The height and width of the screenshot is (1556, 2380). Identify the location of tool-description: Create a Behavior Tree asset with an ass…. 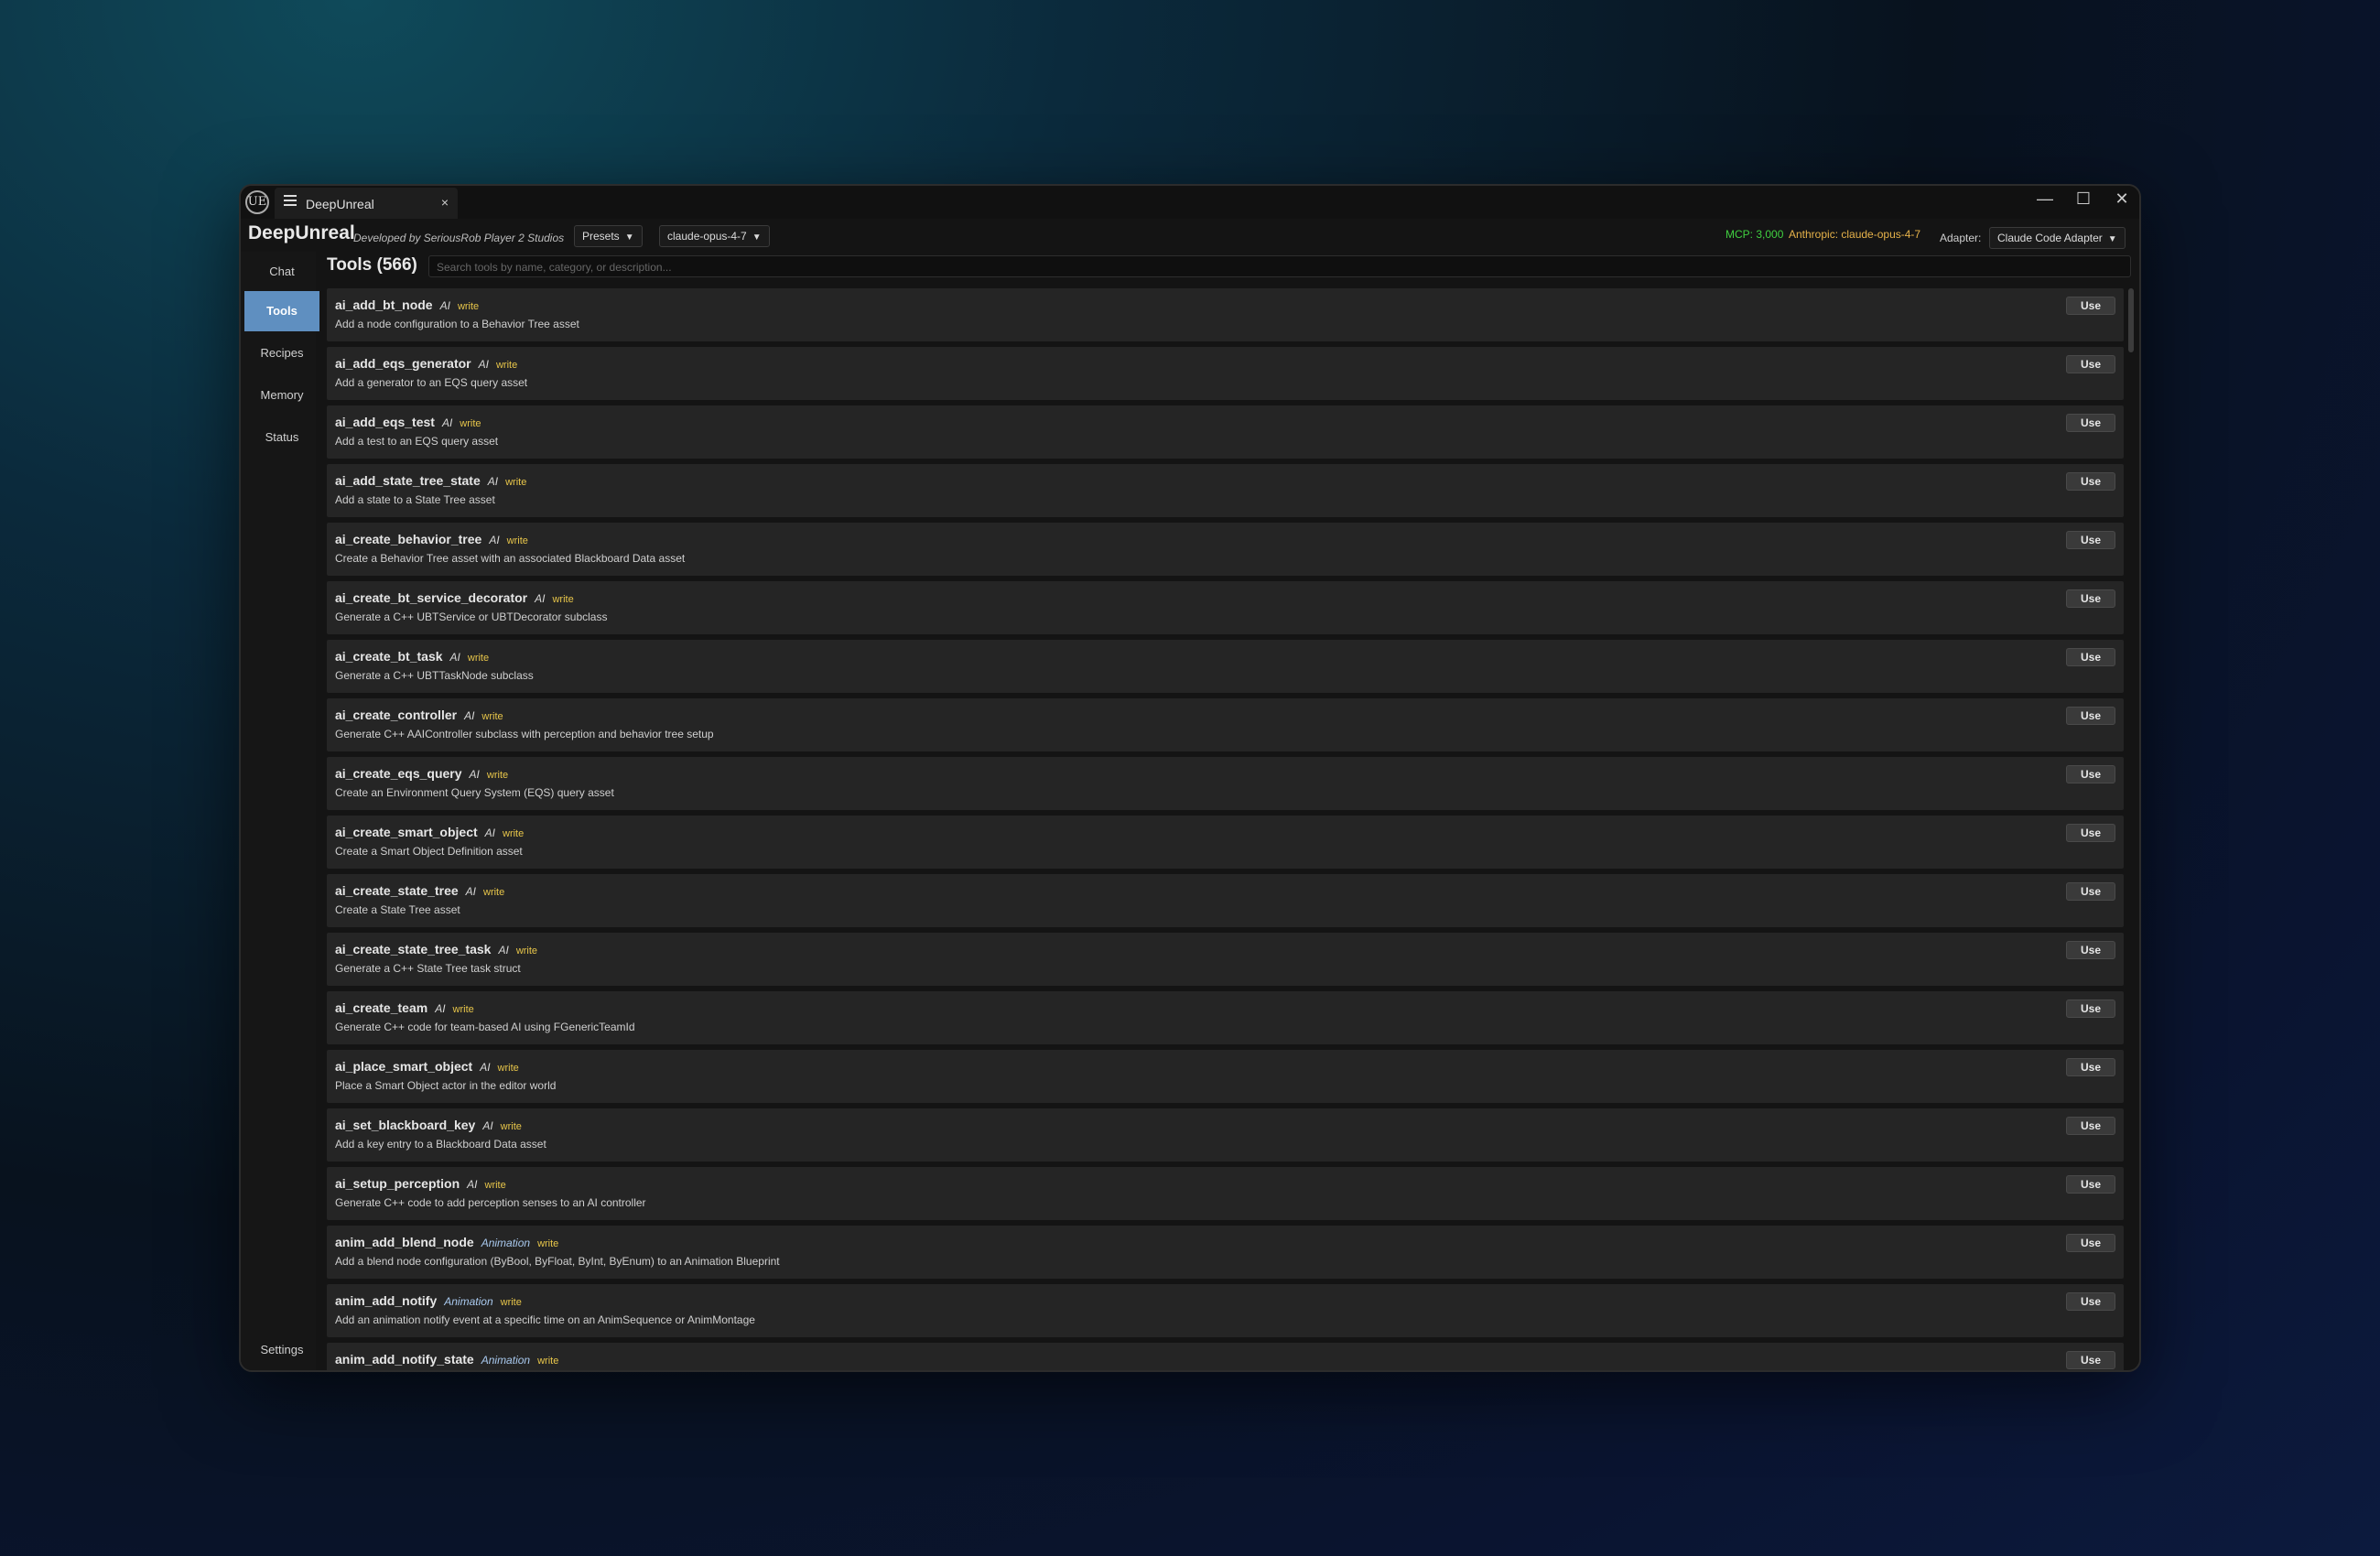
(510, 558).